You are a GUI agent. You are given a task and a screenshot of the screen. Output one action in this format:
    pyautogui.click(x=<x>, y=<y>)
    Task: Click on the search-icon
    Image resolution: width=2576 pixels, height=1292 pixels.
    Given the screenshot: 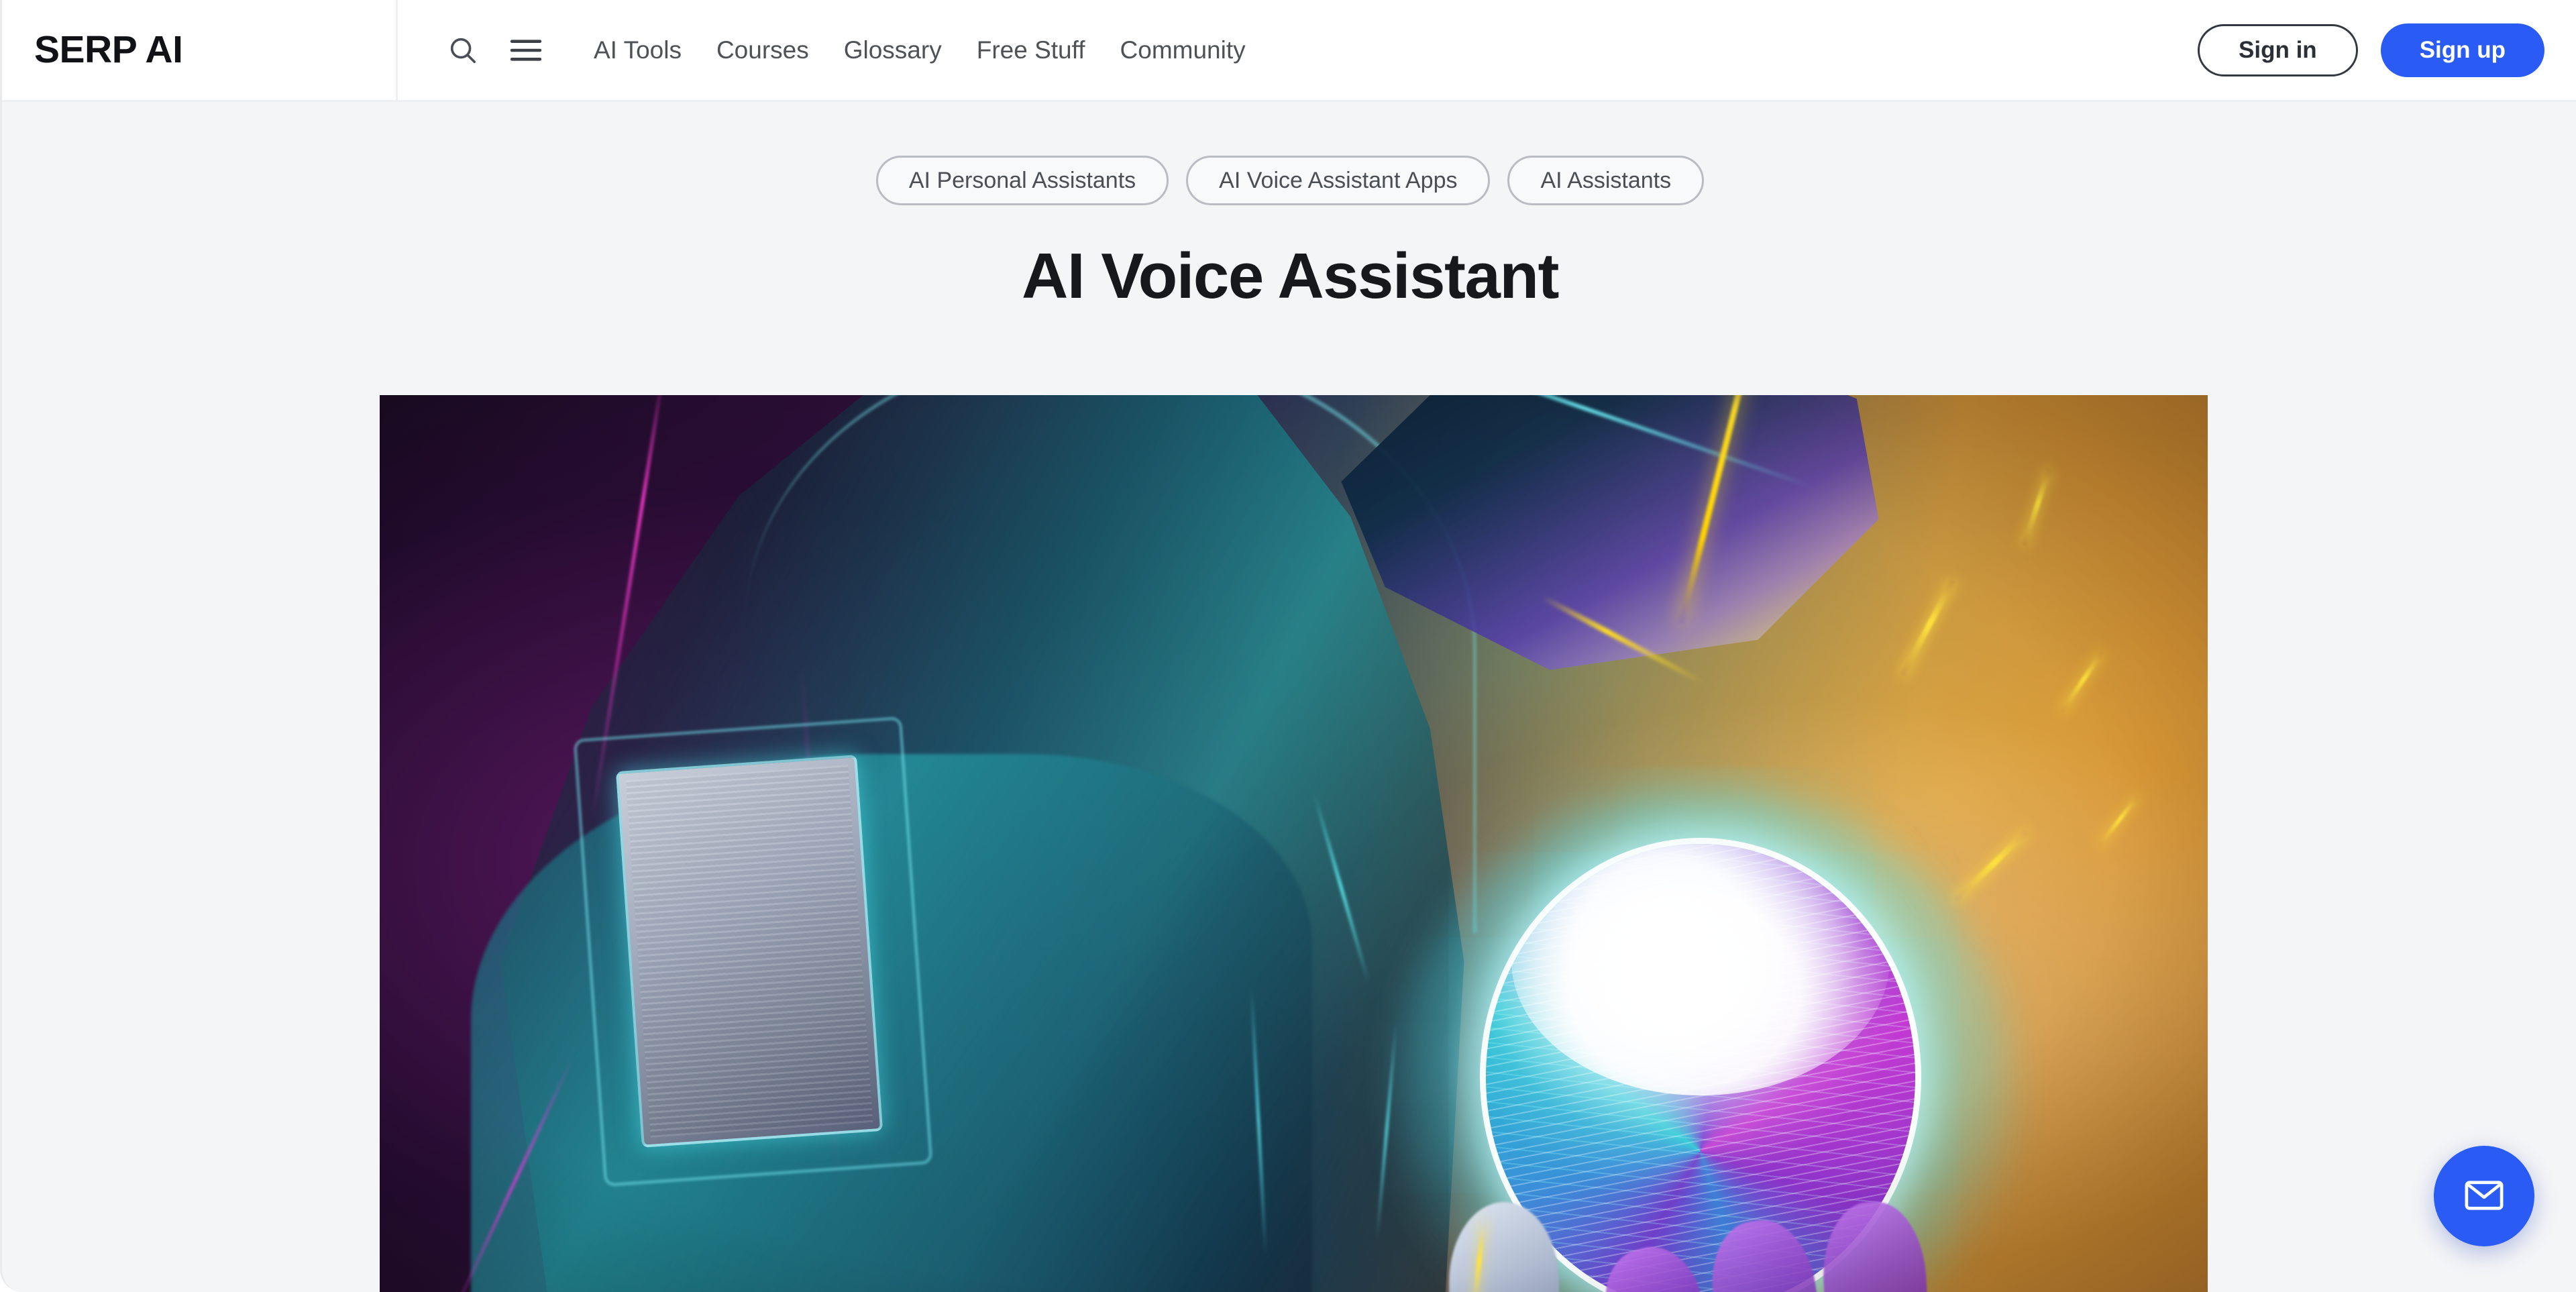 What is the action you would take?
    pyautogui.click(x=462, y=50)
    